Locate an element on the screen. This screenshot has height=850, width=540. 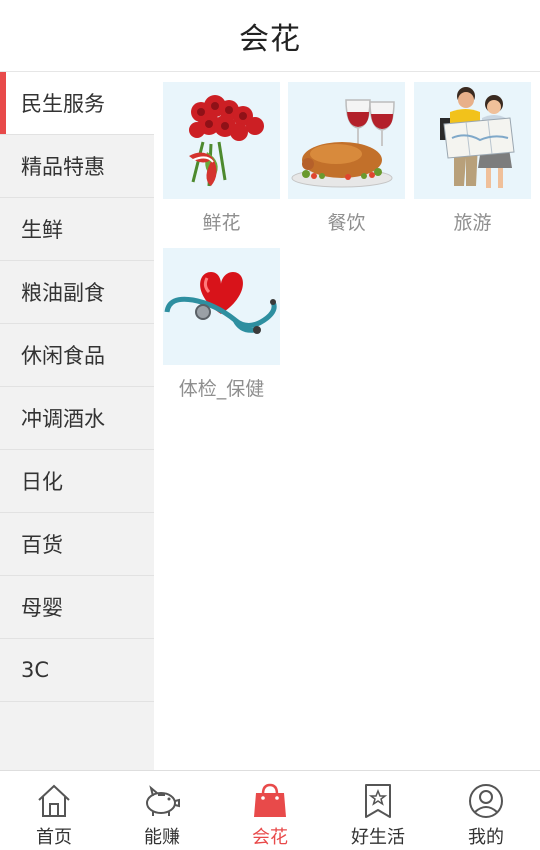
tile-travel: 旅游 is located at coordinates (472, 158).